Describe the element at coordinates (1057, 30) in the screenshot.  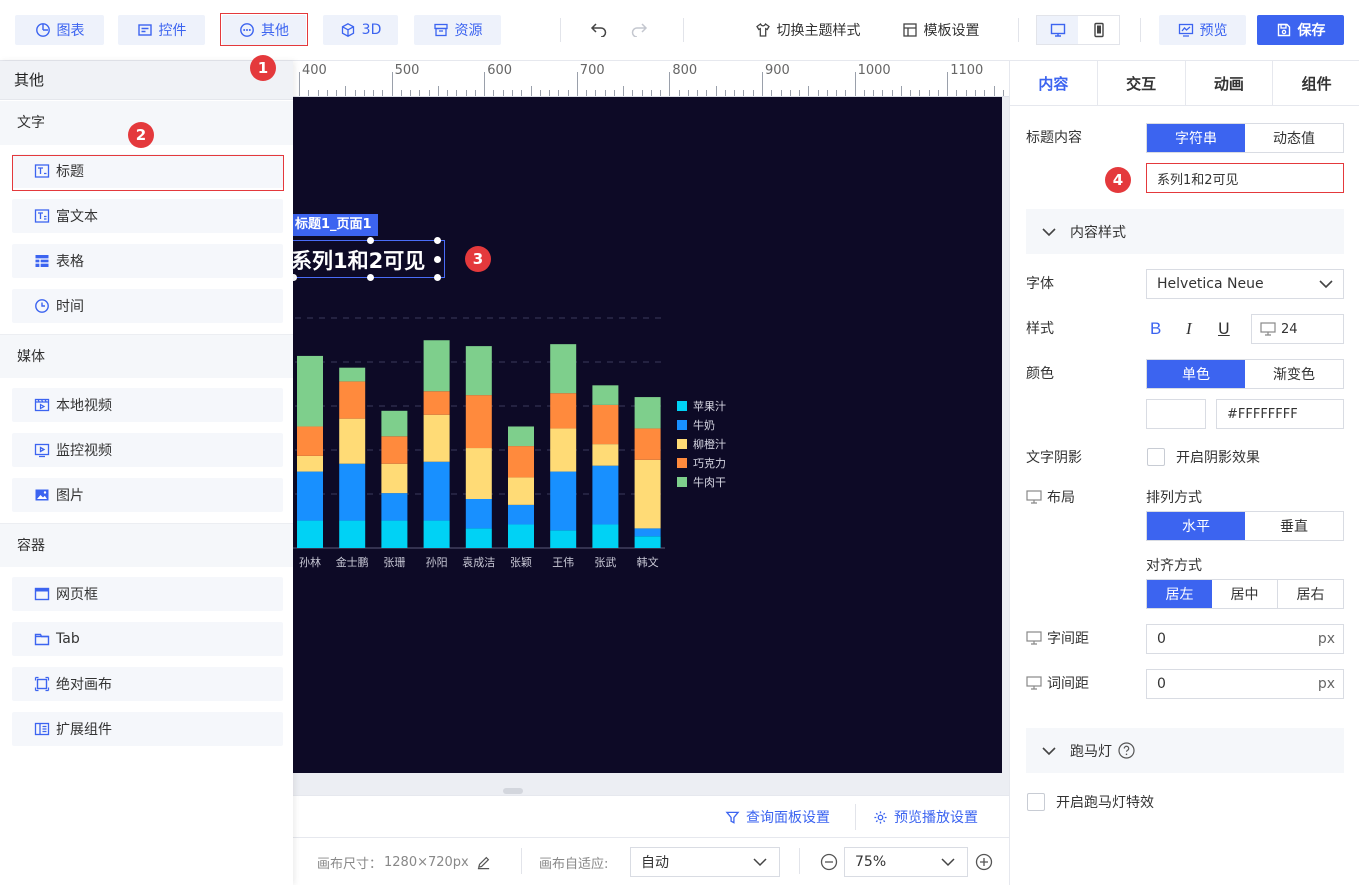
I see `desktop-view-button` at that location.